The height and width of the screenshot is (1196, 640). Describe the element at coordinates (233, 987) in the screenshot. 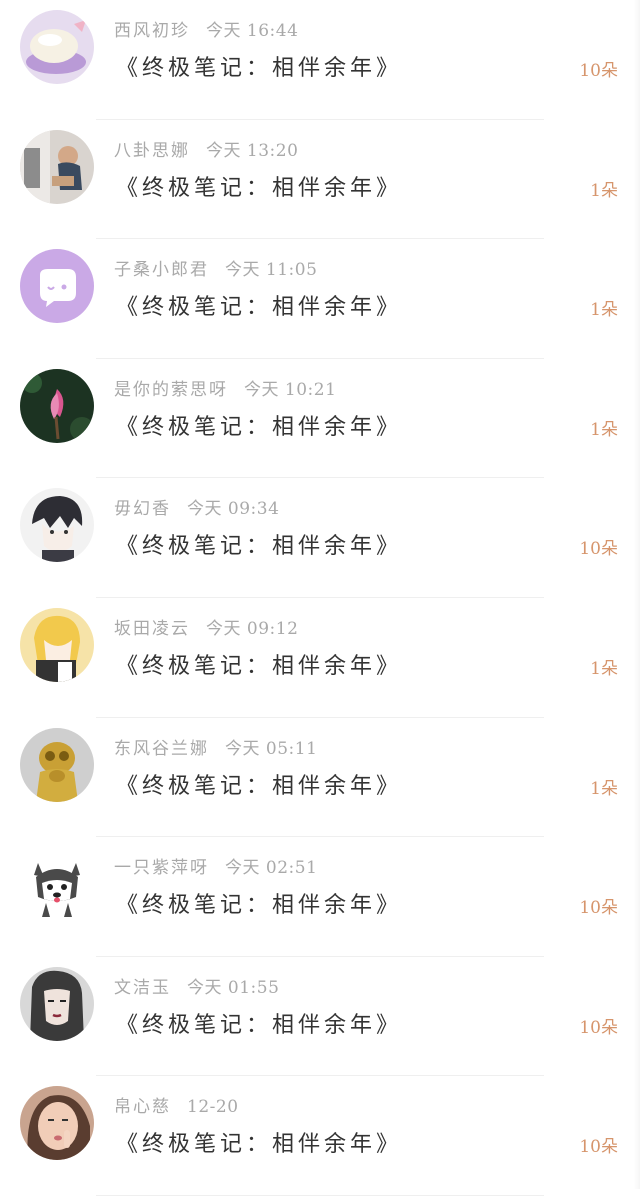

I see `timestamp: 今天 01:55` at that location.